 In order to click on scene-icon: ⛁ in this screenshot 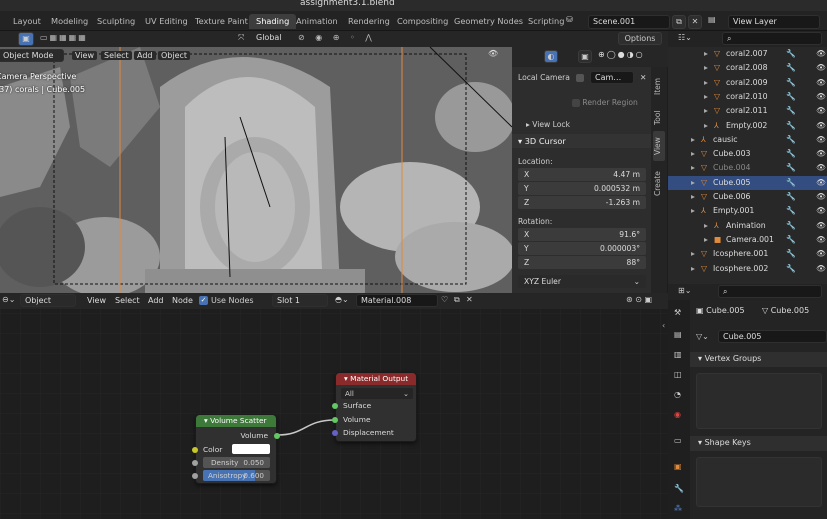, I will do `click(576, 21)`.